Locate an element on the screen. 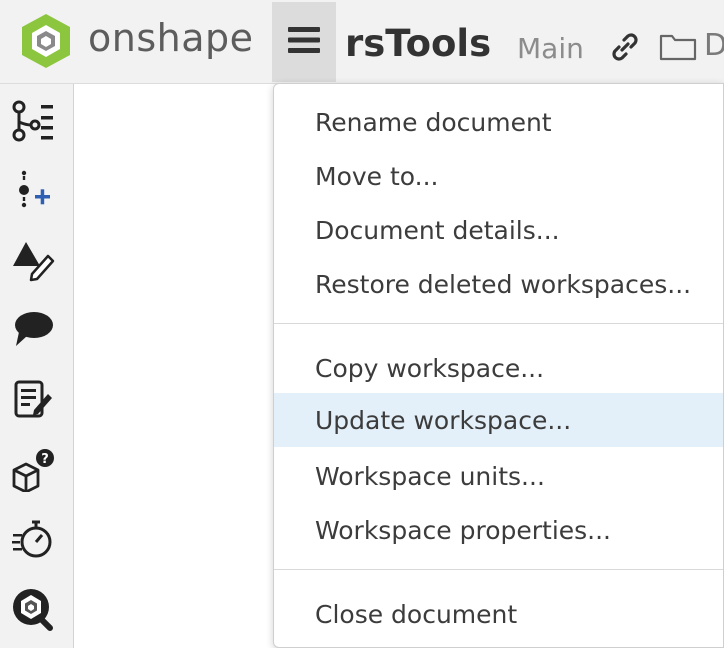 The width and height of the screenshot is (724, 648). link-icon is located at coordinates (625, 47).